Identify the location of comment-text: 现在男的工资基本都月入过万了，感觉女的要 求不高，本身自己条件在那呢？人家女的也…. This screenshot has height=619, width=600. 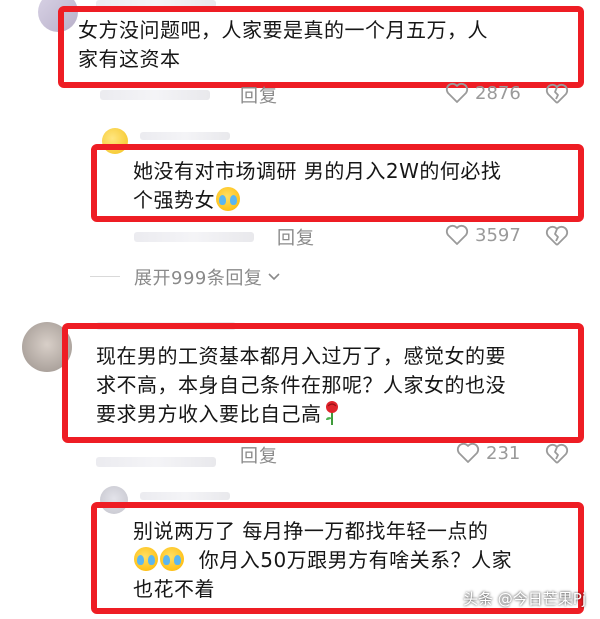
(301, 385).